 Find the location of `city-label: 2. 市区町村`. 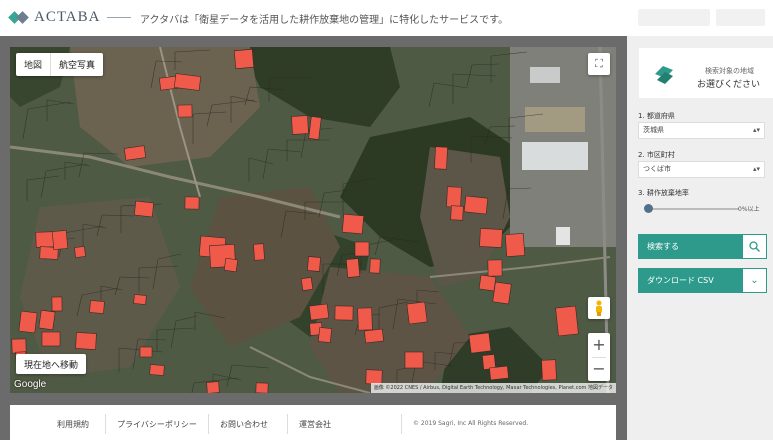

city-label: 2. 市区町村 is located at coordinates (656, 155).